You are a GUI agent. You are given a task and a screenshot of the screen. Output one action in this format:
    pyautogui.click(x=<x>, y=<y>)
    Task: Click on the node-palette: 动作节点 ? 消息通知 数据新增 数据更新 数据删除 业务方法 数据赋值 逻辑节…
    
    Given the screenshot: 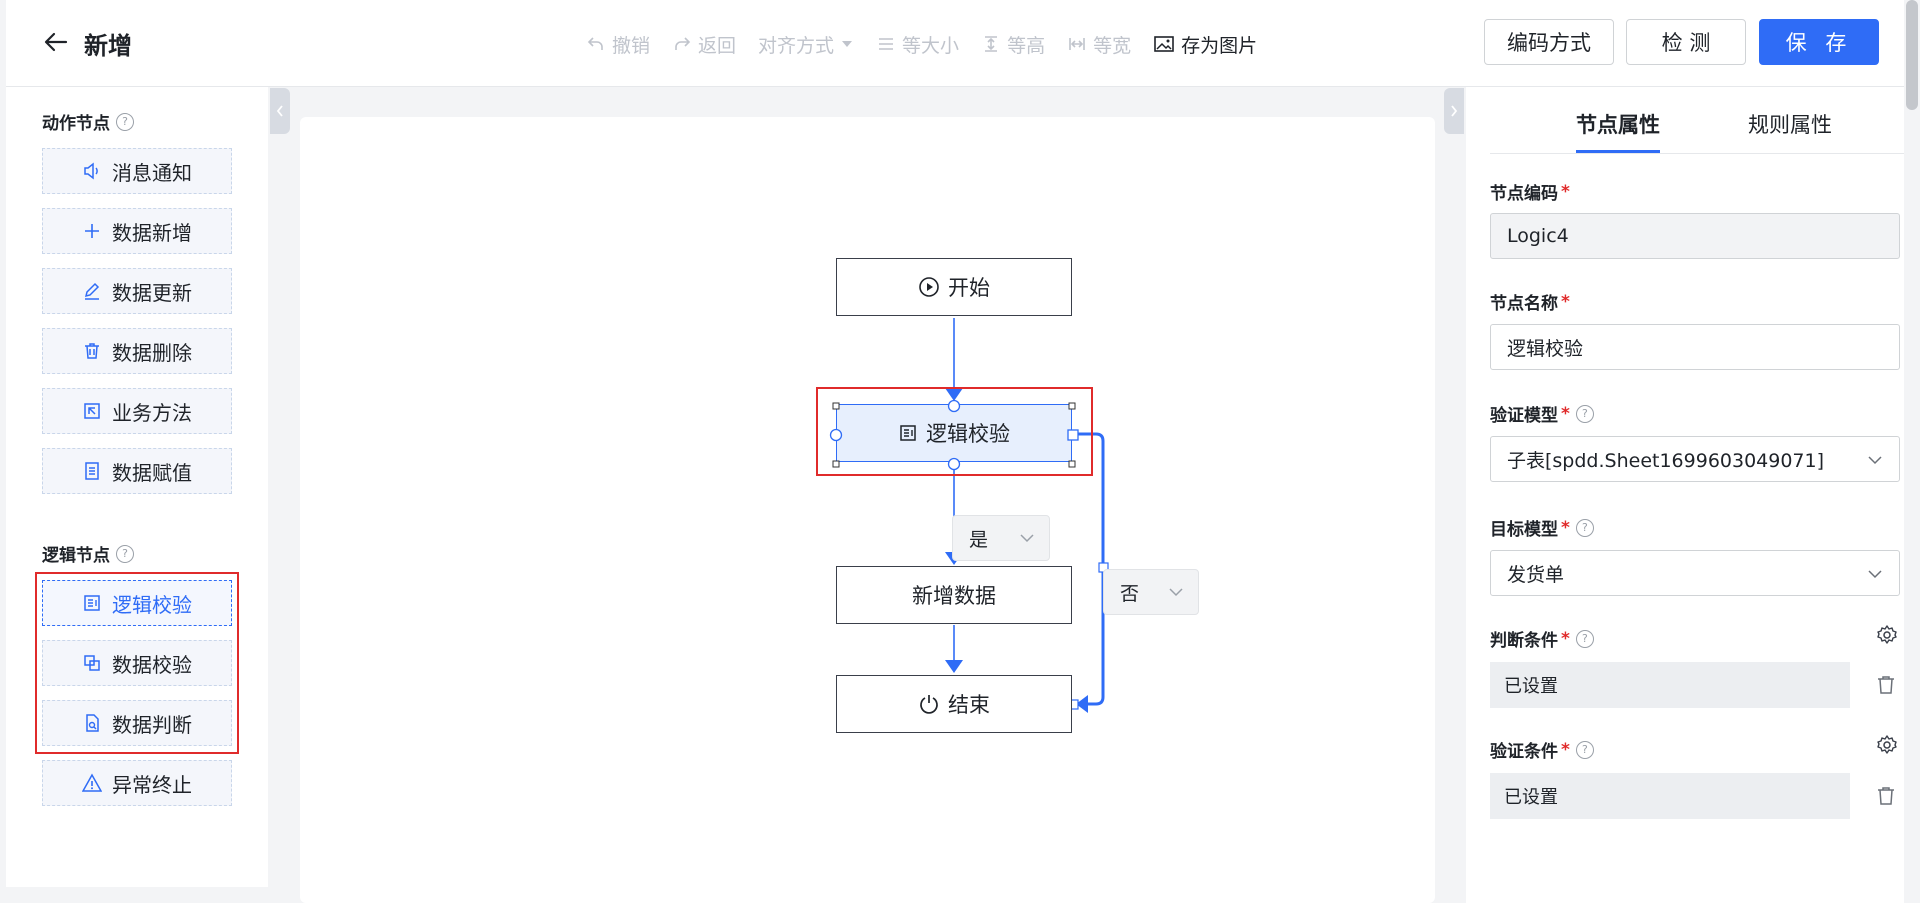 What is the action you would take?
    pyautogui.click(x=137, y=487)
    